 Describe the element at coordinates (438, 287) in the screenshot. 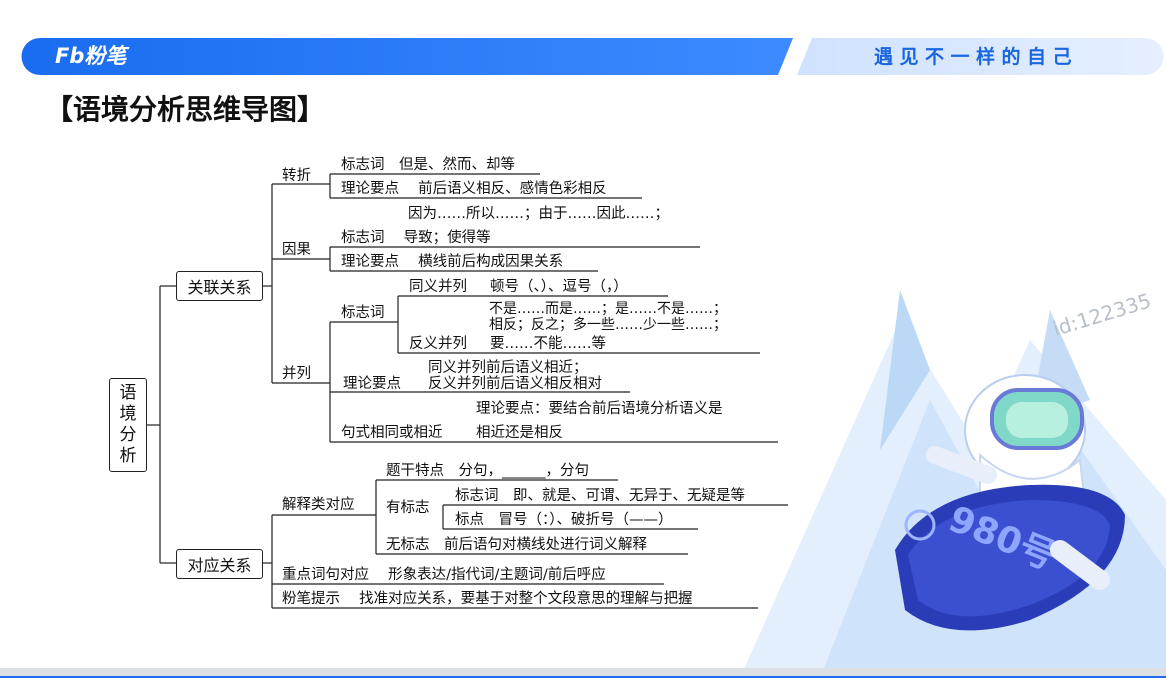

I see `tongyi-label: 同义并列` at that location.